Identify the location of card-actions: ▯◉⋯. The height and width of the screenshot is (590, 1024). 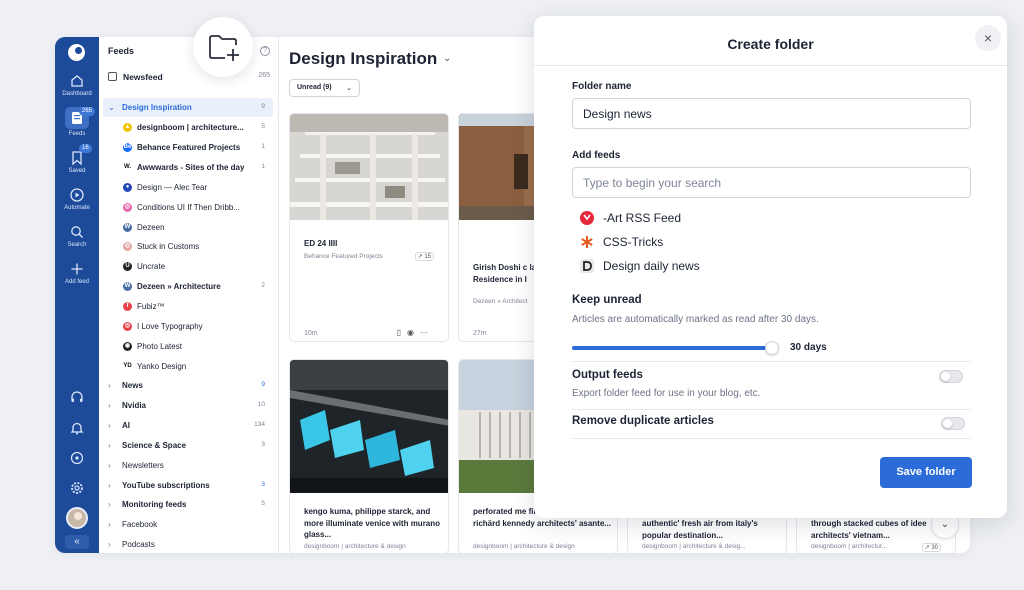
(415, 332).